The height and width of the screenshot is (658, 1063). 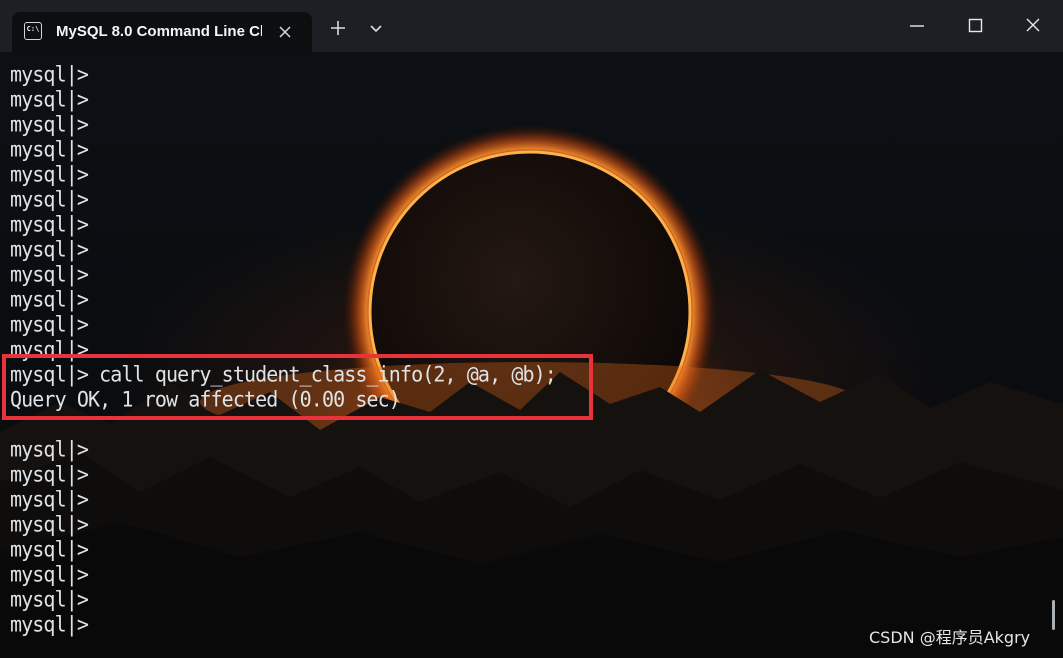 I want to click on close-window-button, so click(x=1033, y=26).